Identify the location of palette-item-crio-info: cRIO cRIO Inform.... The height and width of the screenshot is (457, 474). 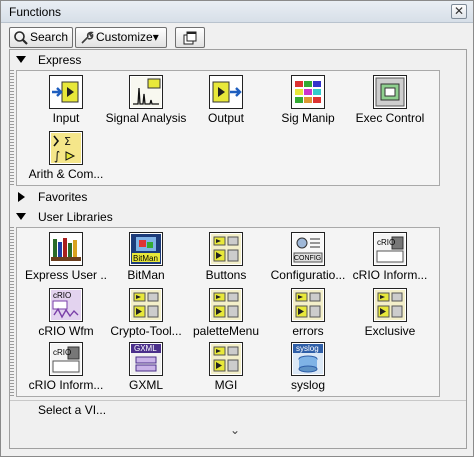
(390, 258).